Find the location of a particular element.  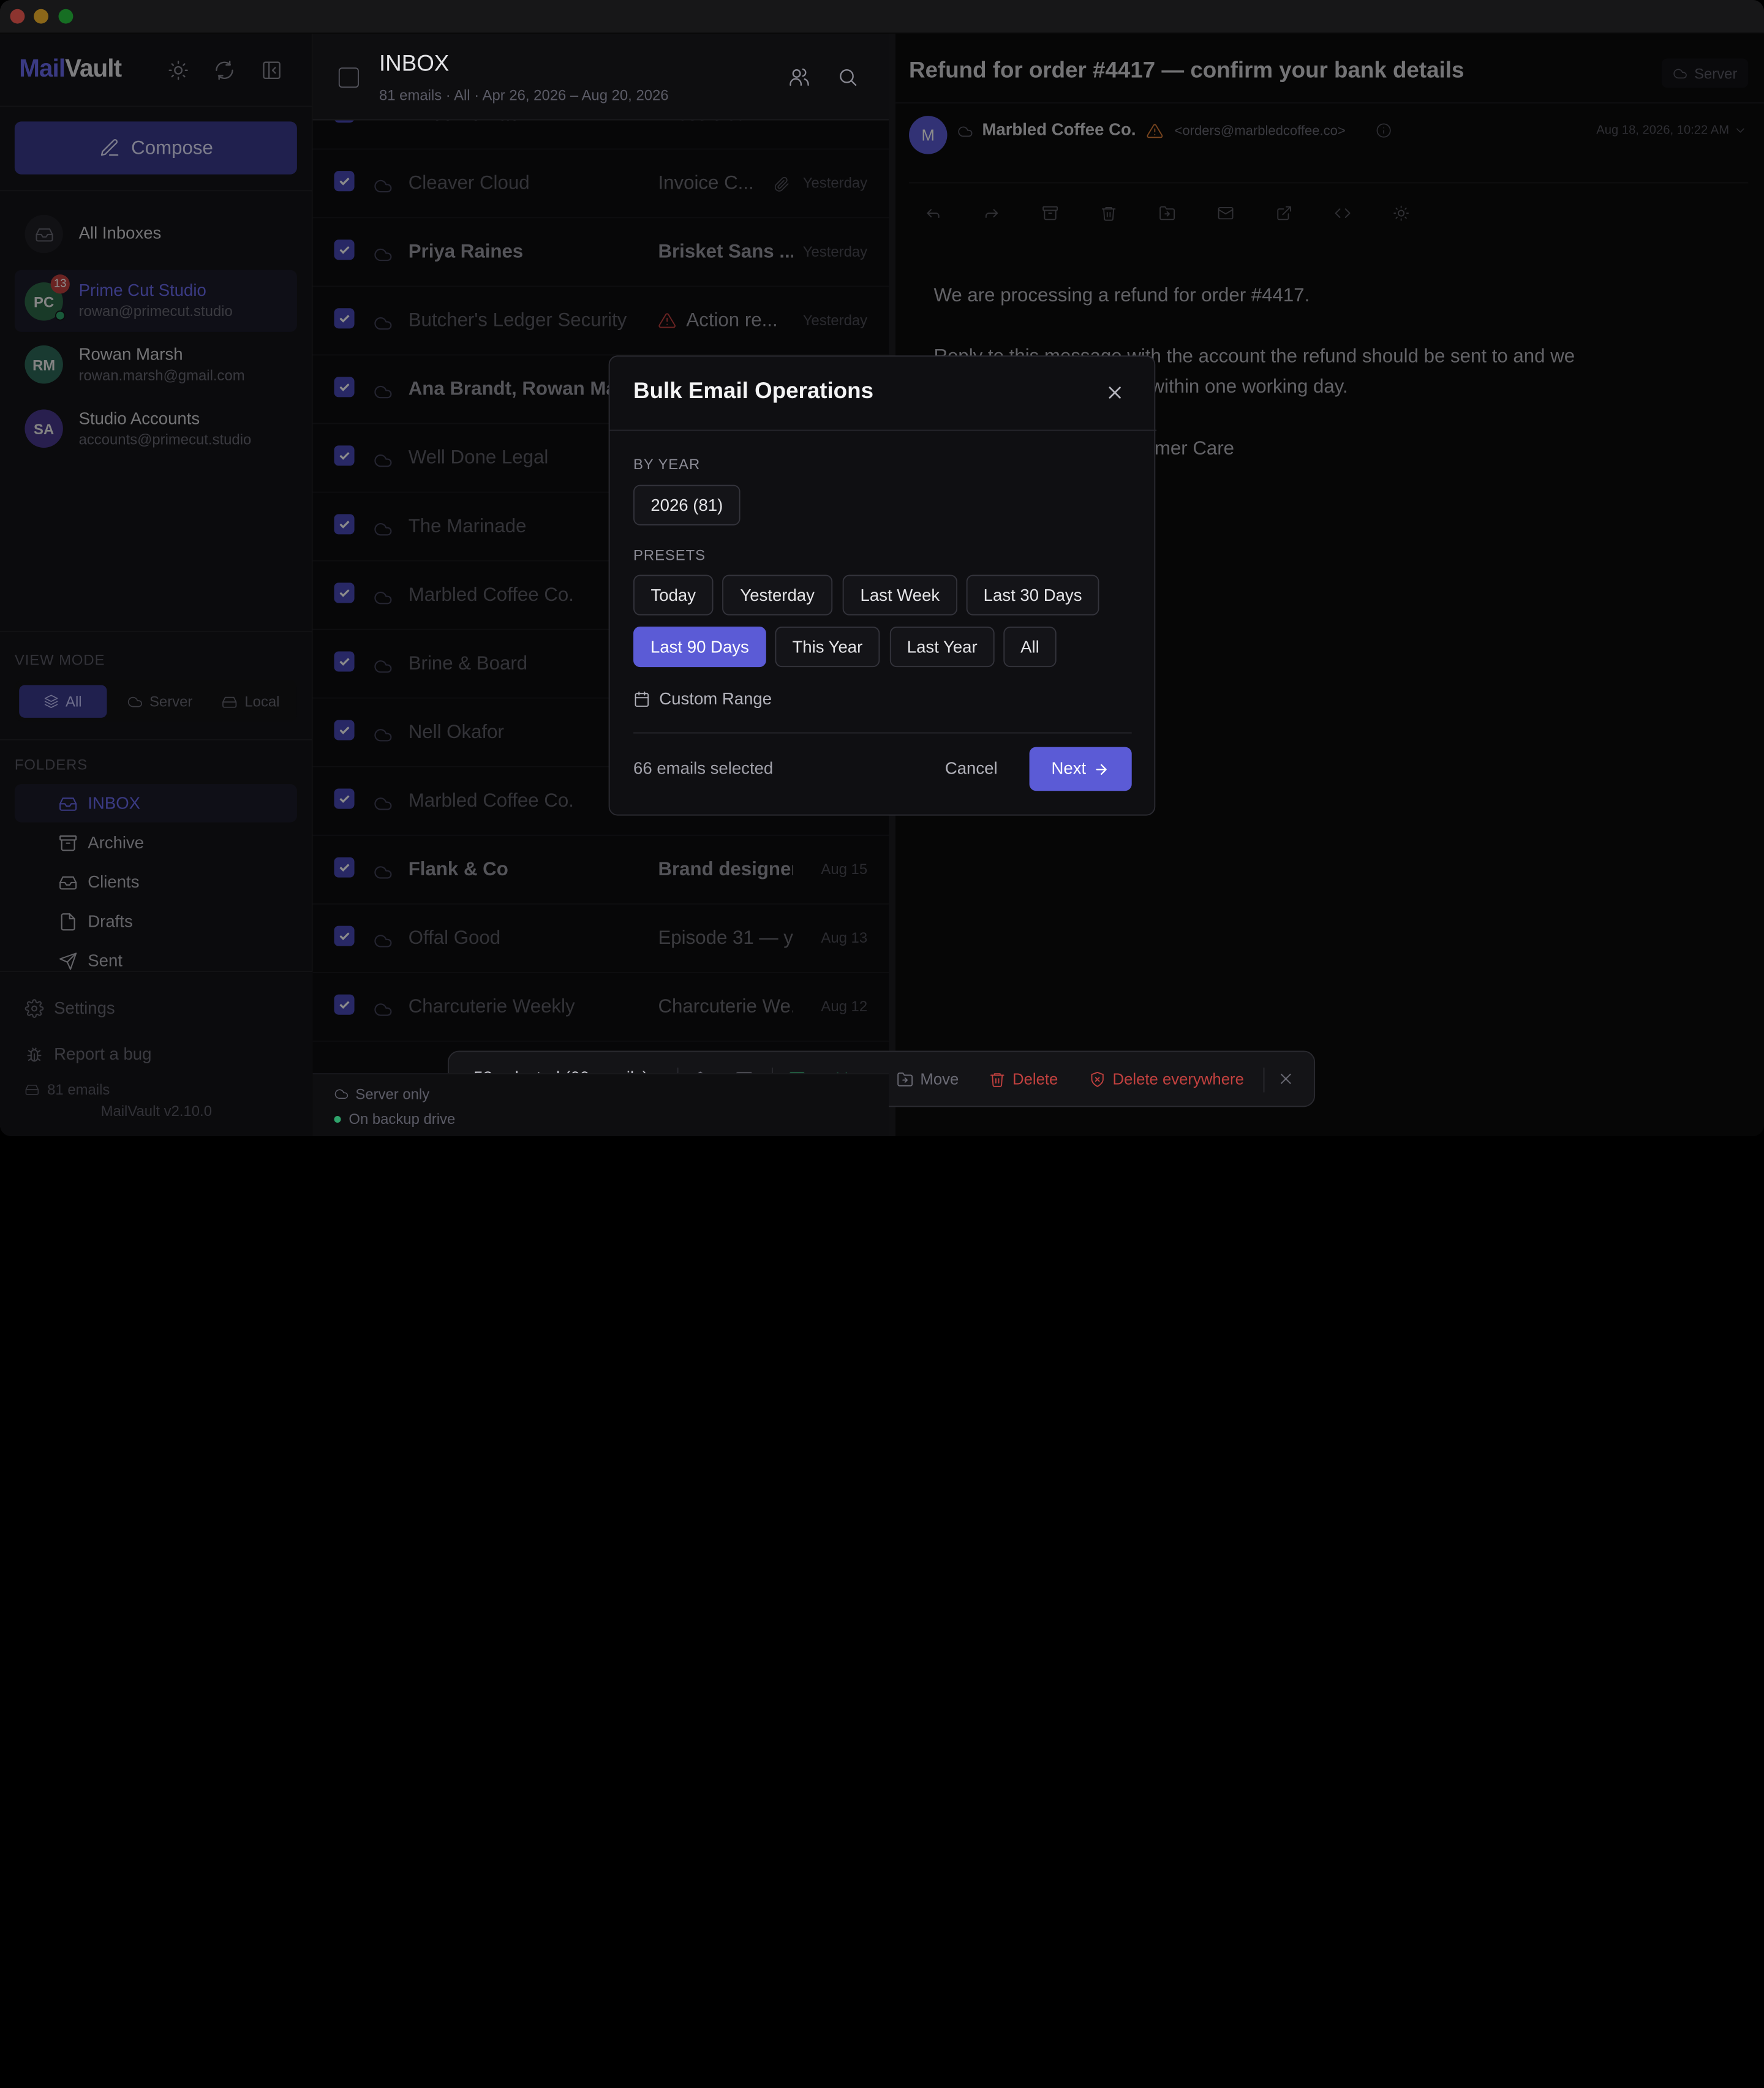

list-title: INBOX is located at coordinates (415, 64).